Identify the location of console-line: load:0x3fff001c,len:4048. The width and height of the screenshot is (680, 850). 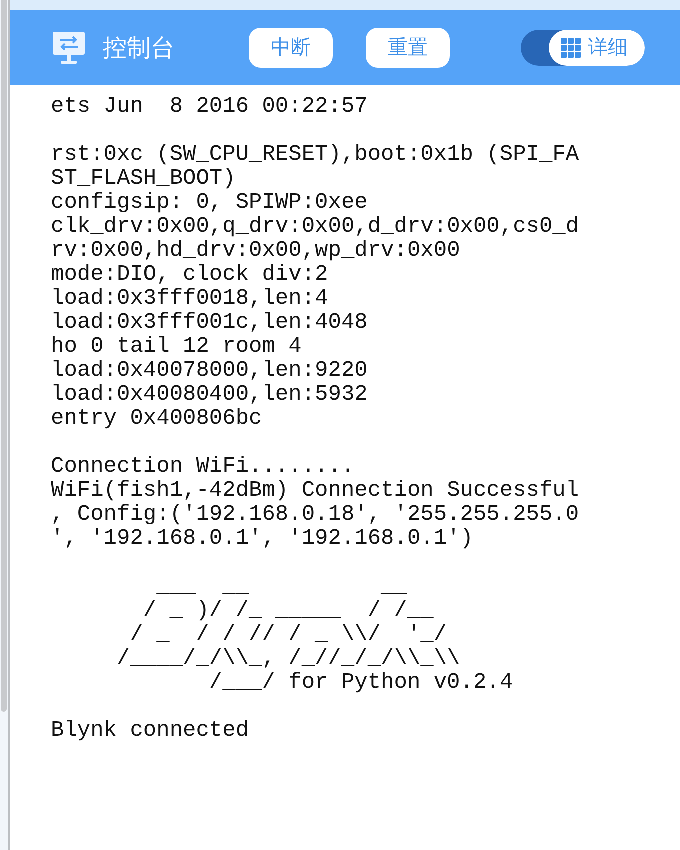
(209, 323).